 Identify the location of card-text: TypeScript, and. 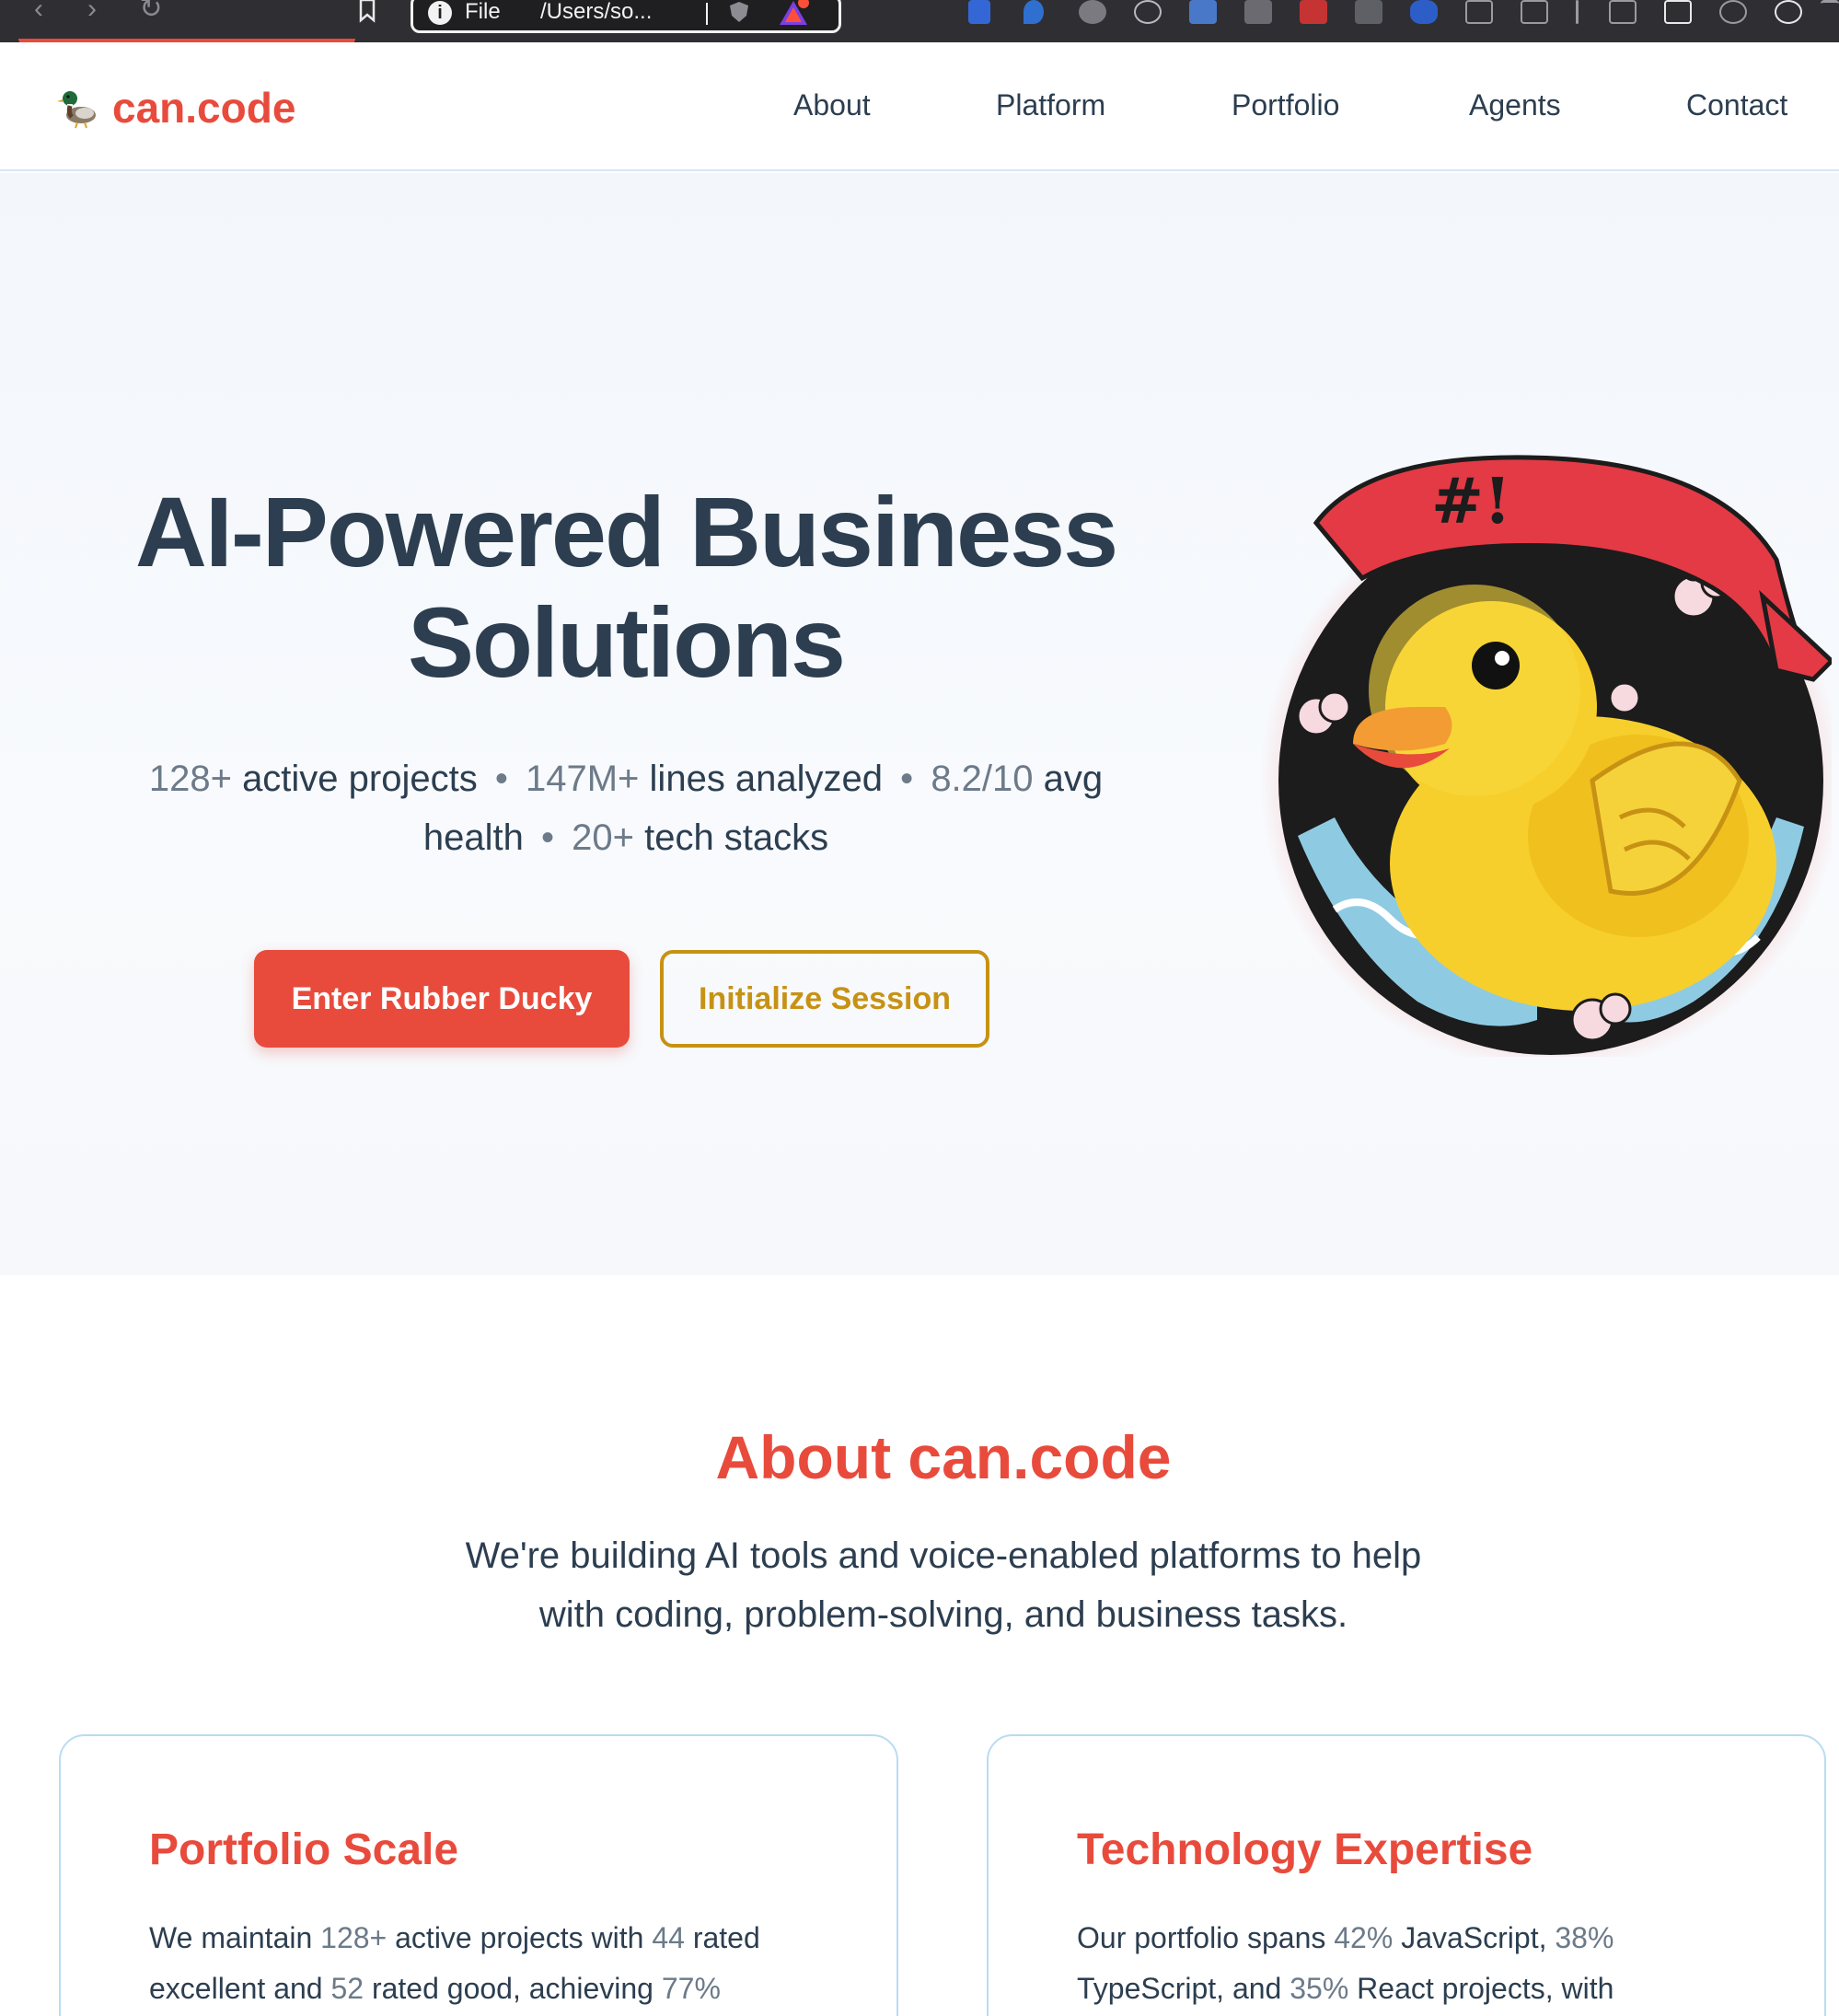
(1183, 1988).